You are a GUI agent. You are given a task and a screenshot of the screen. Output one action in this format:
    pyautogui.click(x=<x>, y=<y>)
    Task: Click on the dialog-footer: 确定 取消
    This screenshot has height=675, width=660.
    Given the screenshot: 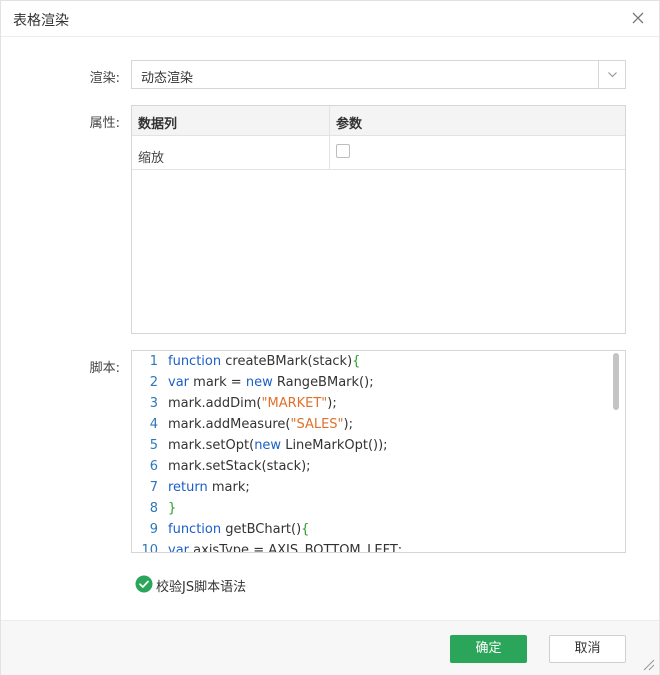 What is the action you would take?
    pyautogui.click(x=330, y=647)
    